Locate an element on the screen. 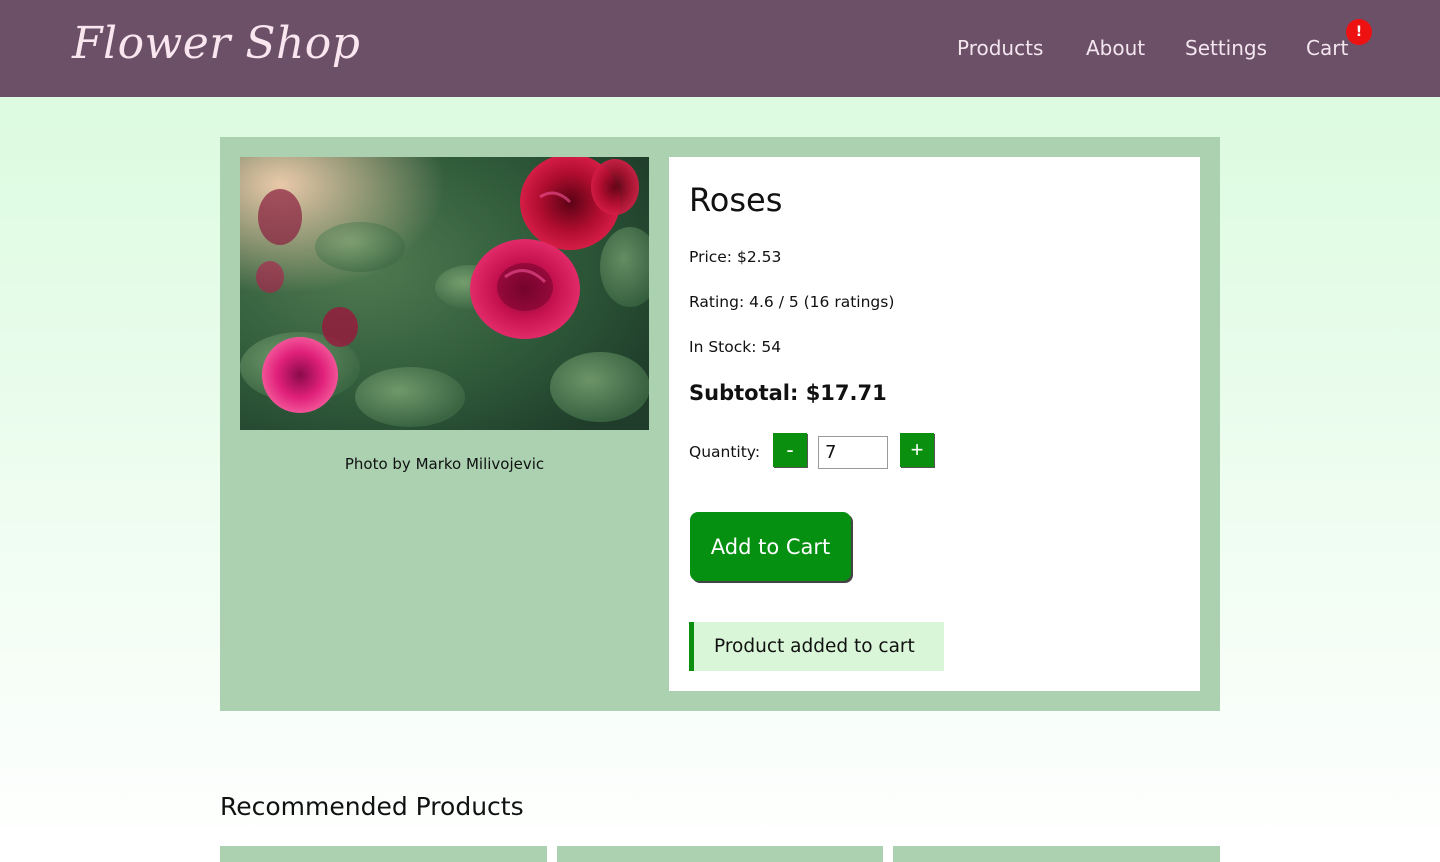 This screenshot has height=862, width=1440. product-subtotal: Subtotal: $17.71 is located at coordinates (788, 393).